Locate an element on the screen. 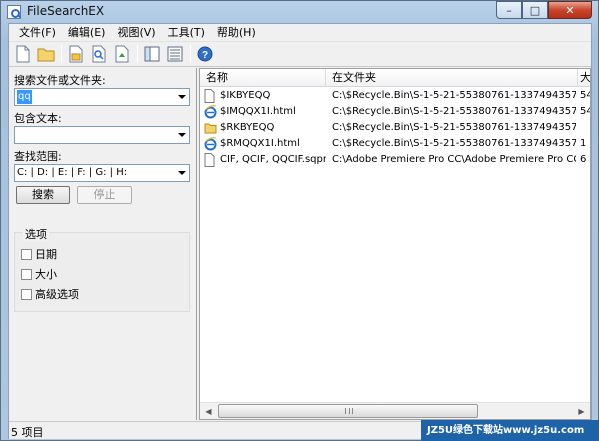 The height and width of the screenshot is (441, 599). filename-label: 搜索文件或文件夹: is located at coordinates (60, 80).